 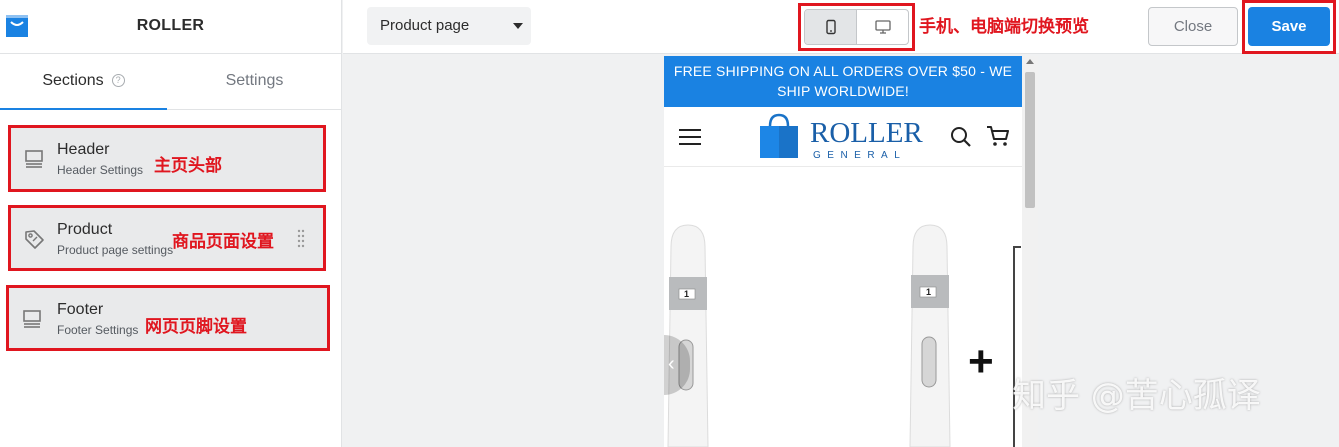 I want to click on annotation-note: 主页头部, so click(x=188, y=166).